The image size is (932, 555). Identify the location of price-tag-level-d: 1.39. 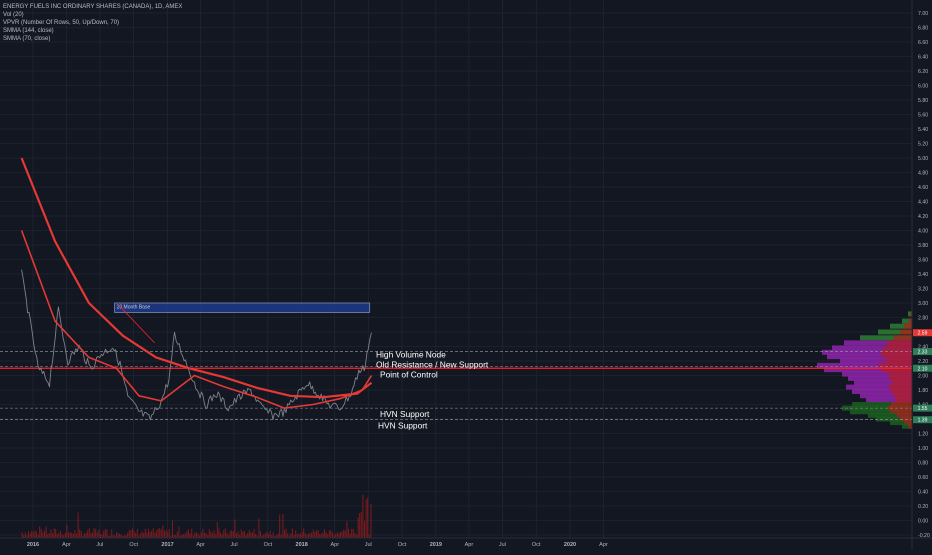
(923, 421).